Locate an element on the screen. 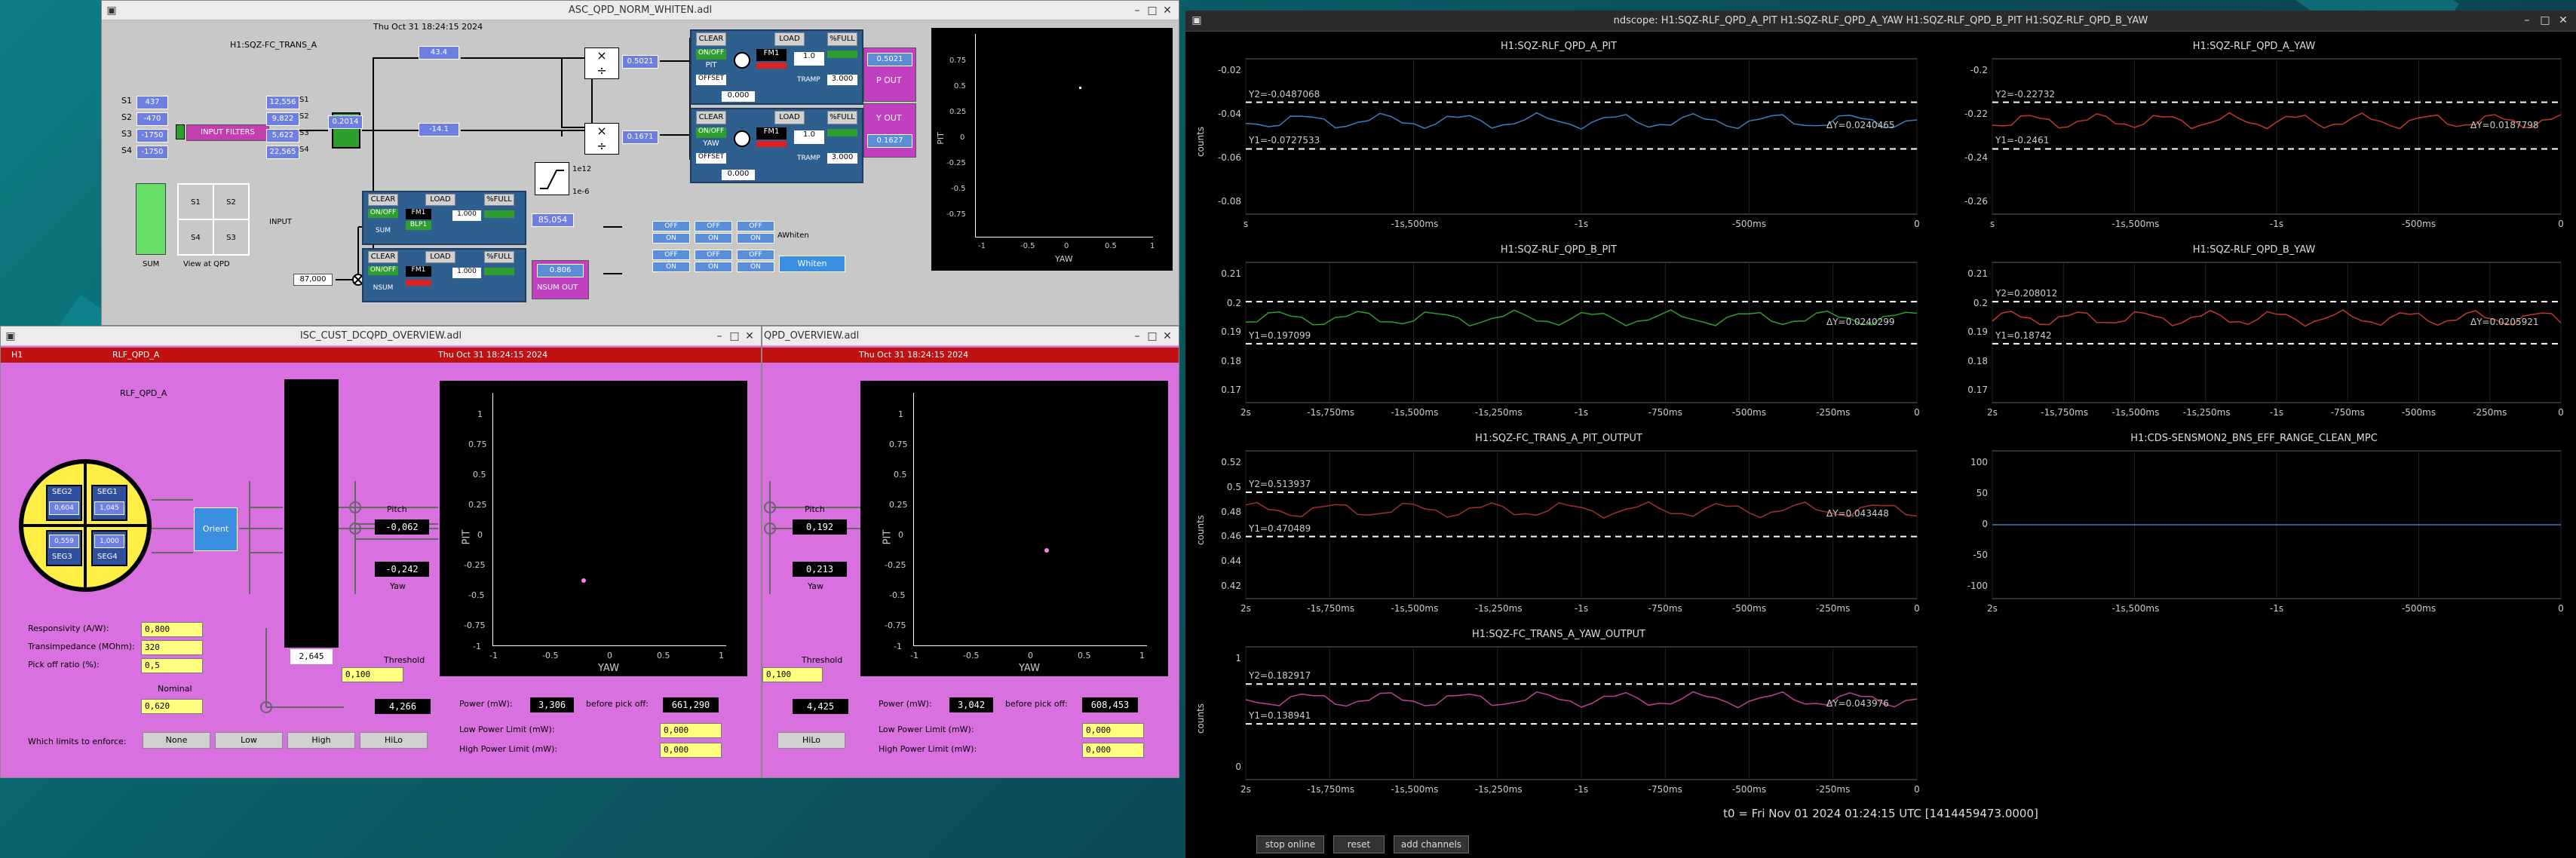 This screenshot has width=2576, height=858. trans-input: 320 is located at coordinates (172, 647).